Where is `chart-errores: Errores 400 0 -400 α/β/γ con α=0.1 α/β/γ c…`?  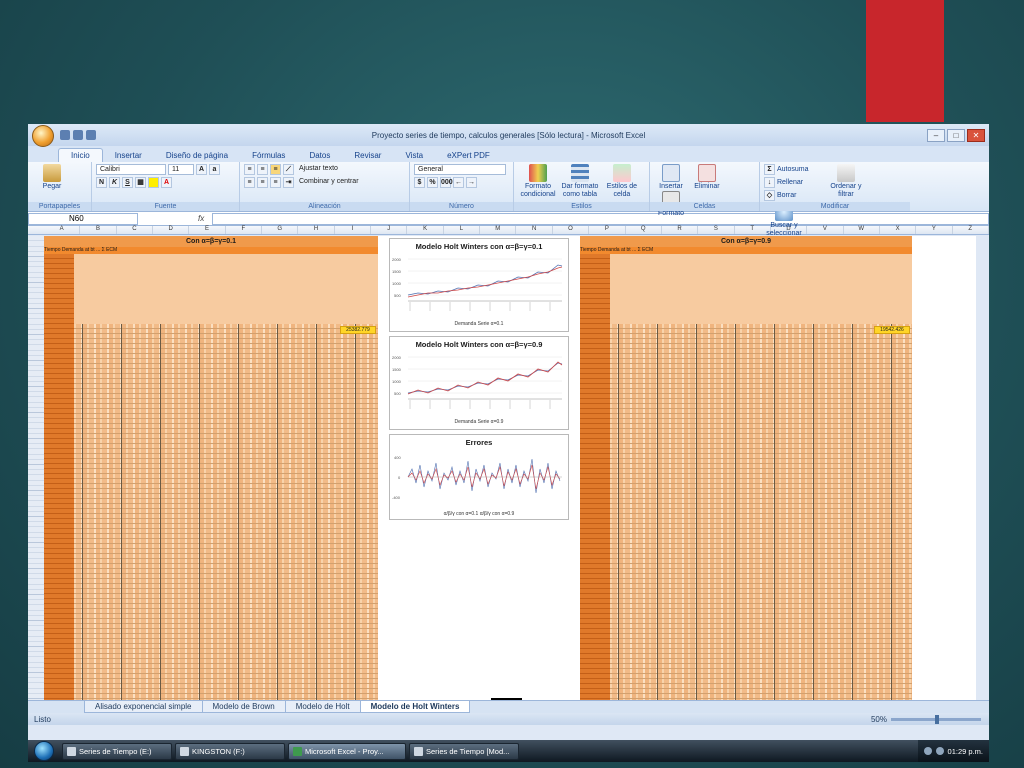 chart-errores: Errores 400 0 -400 α/β/γ con α=0.1 α/β/γ c… is located at coordinates (479, 477).